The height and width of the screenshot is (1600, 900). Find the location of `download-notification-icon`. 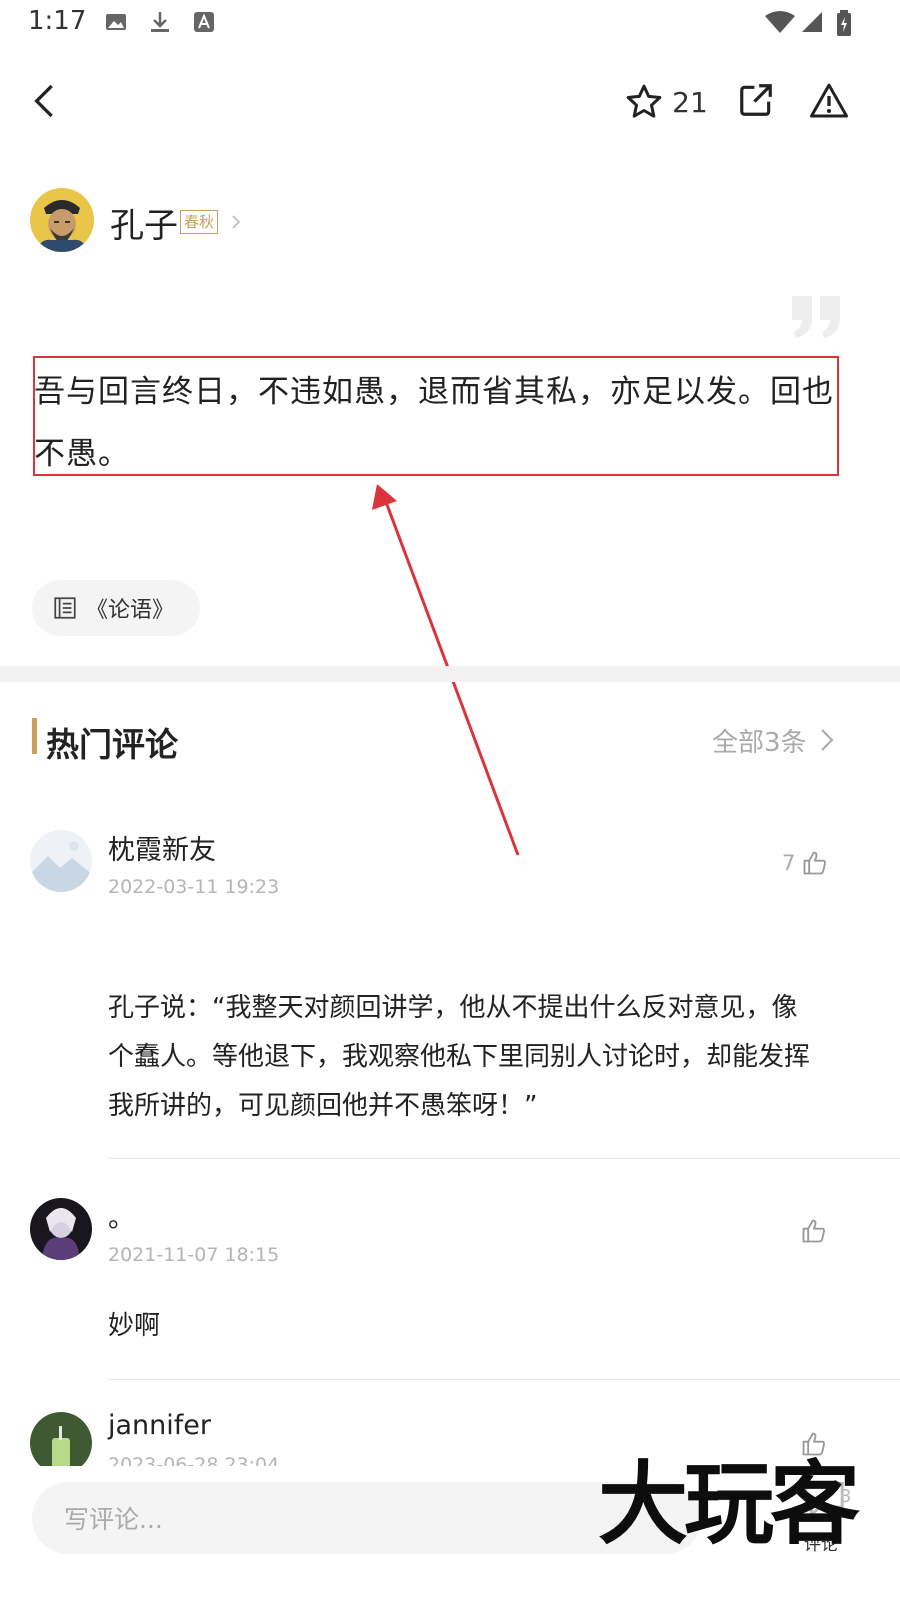

download-notification-icon is located at coordinates (160, 22).